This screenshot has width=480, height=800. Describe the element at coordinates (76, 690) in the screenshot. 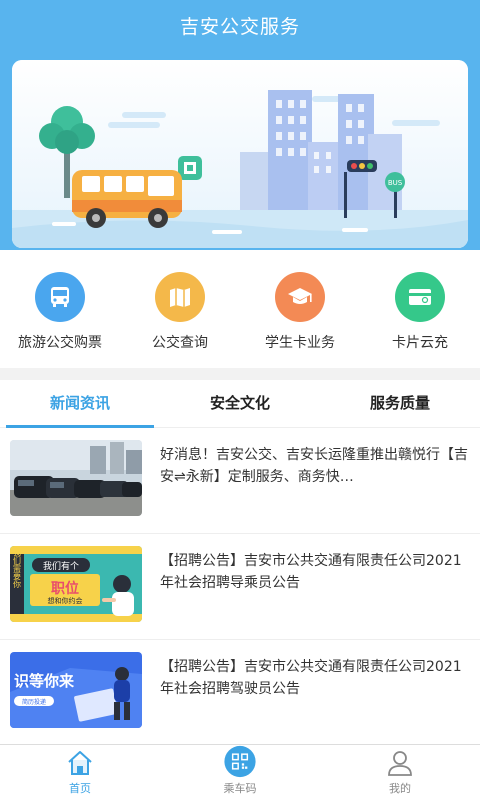

I see `news-thumbnail: 识等你来 简历投递` at that location.